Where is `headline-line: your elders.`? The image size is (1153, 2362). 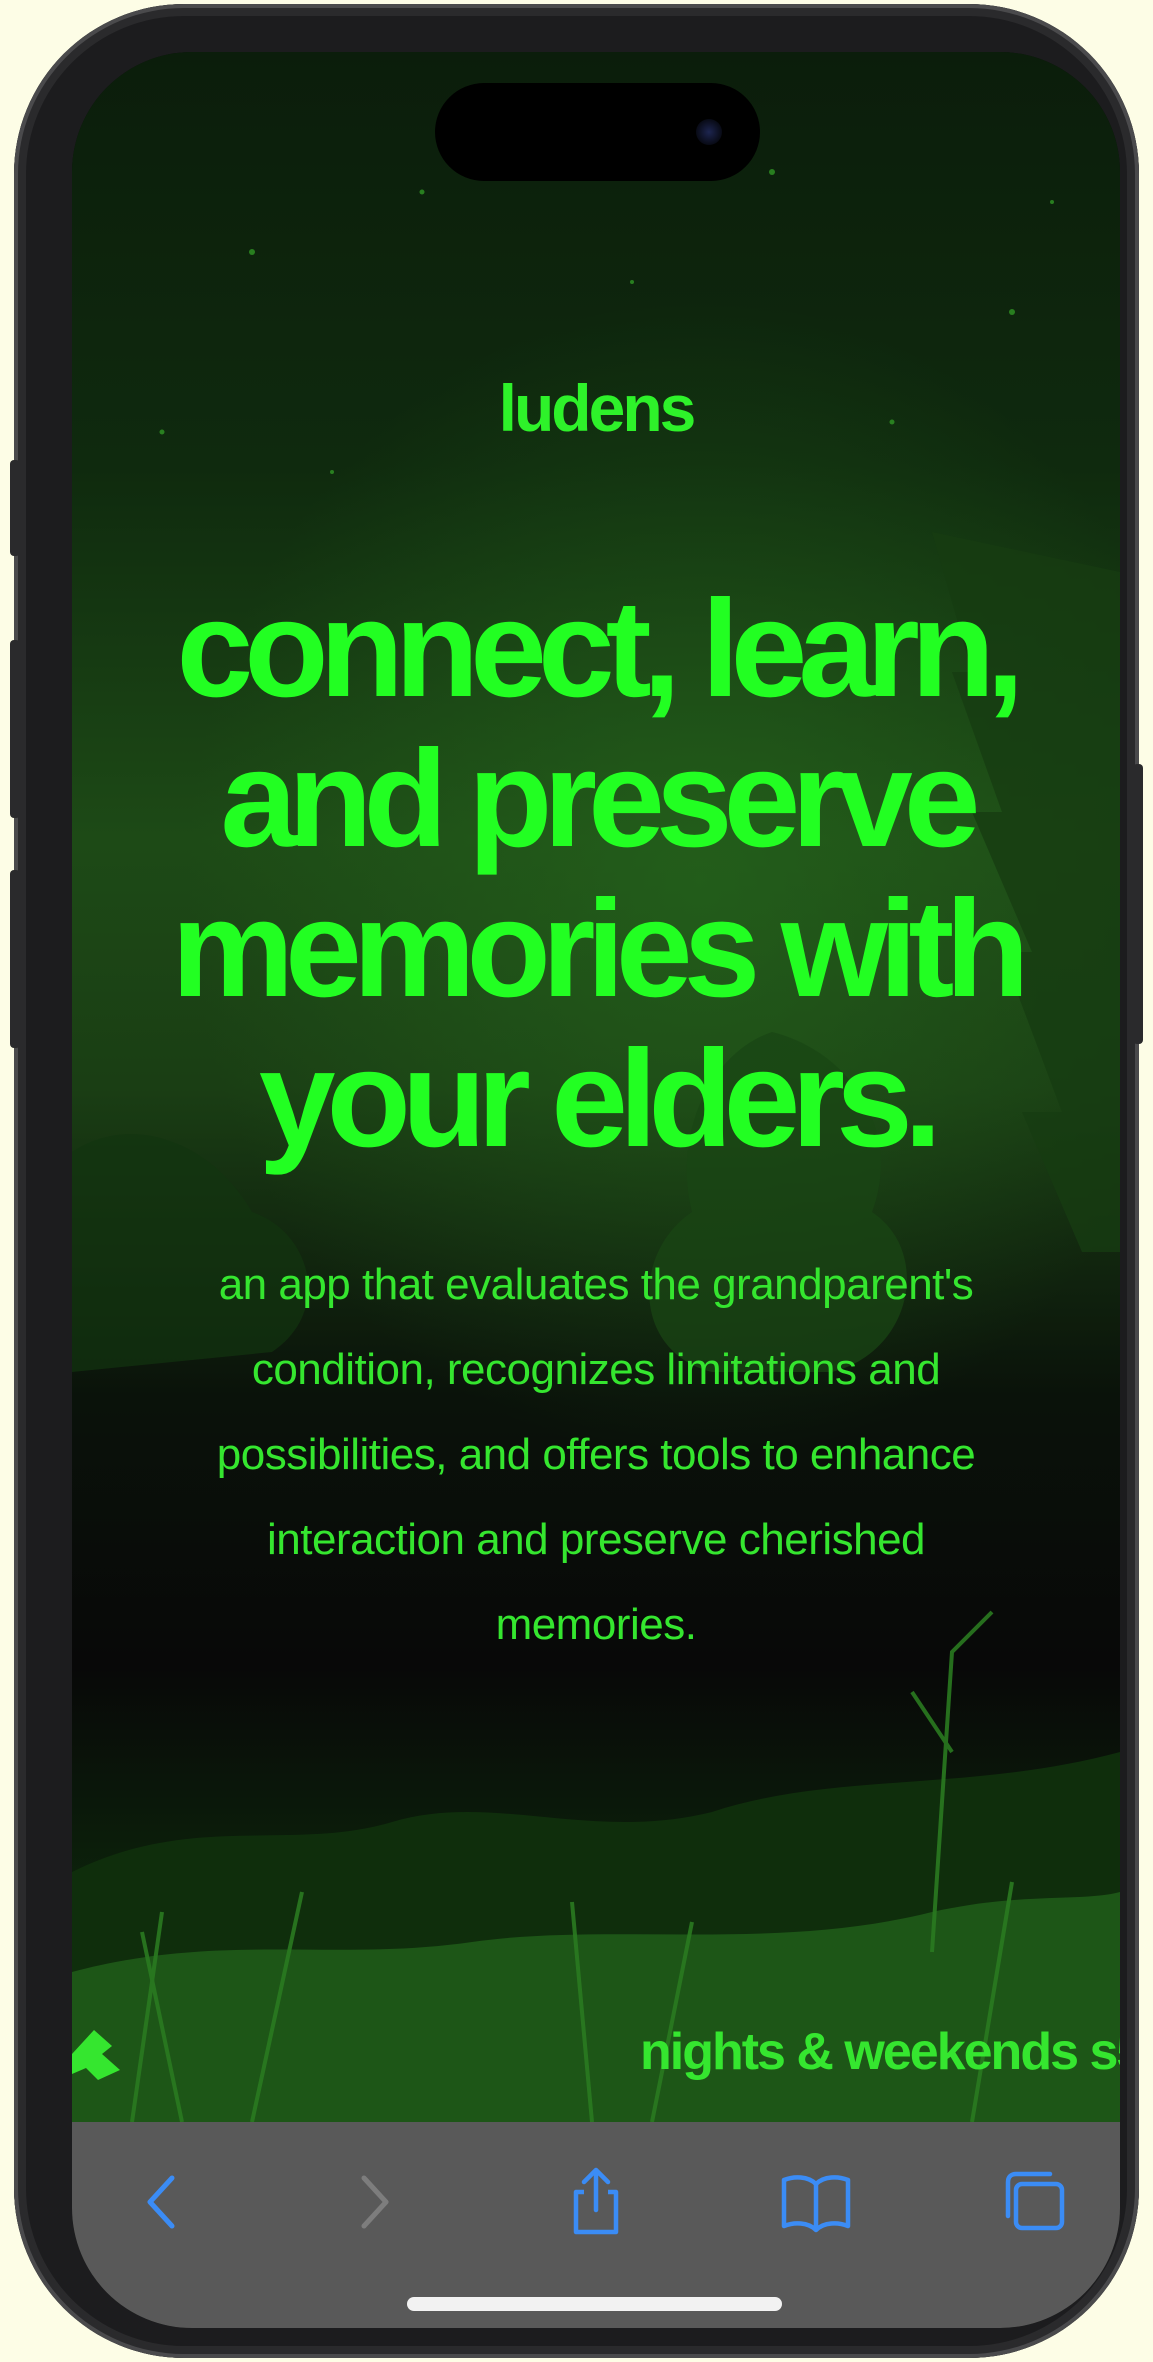 headline-line: your elders. is located at coordinates (600, 1099).